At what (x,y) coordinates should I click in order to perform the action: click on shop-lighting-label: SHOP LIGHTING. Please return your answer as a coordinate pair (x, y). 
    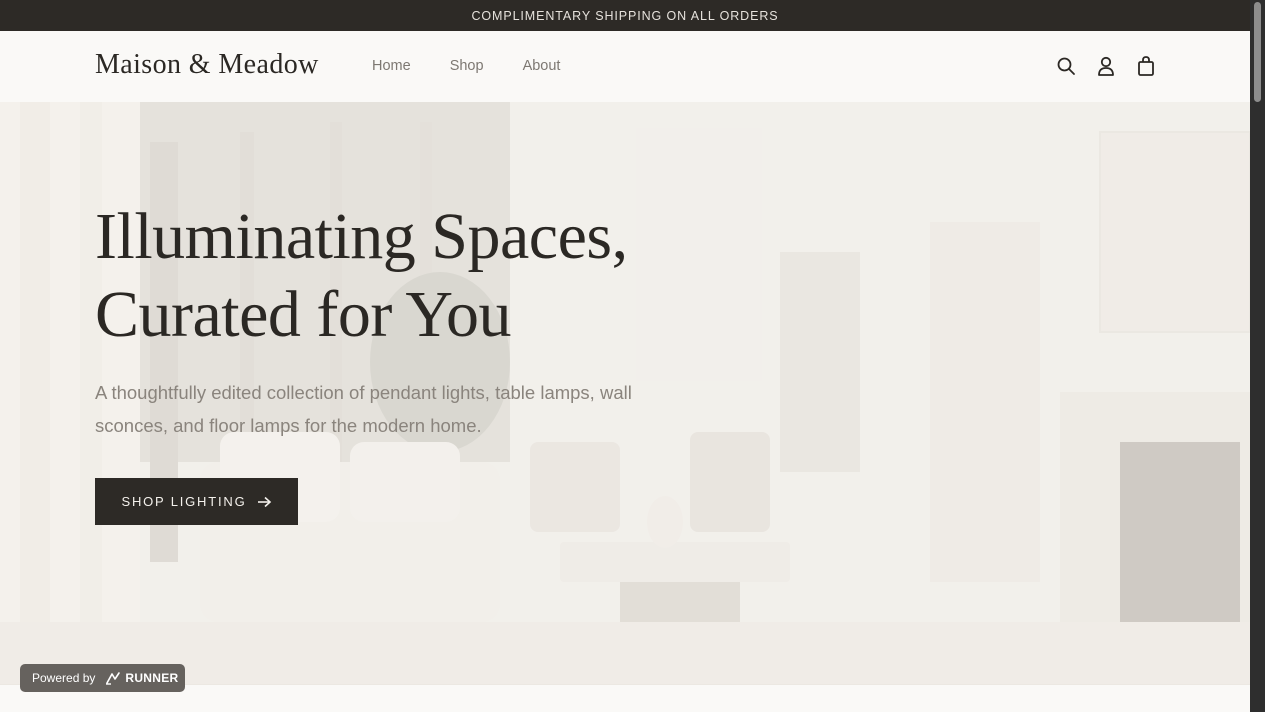
    Looking at the image, I should click on (184, 501).